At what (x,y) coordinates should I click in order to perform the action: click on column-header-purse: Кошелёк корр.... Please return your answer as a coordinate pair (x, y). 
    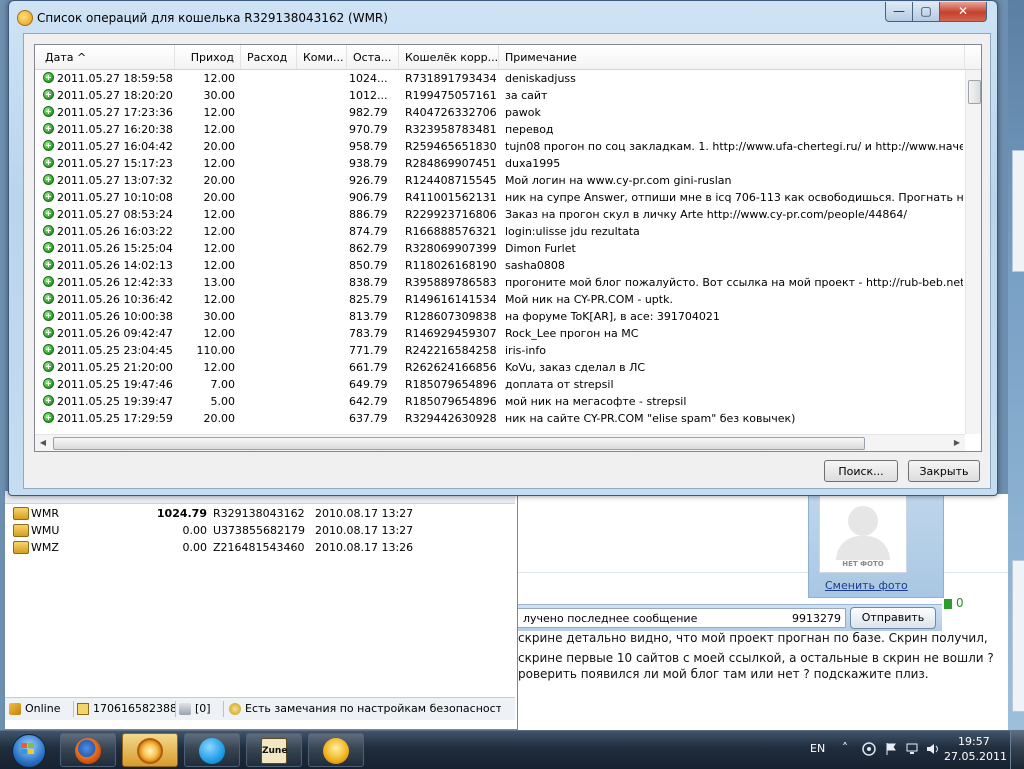
    Looking at the image, I should click on (449, 57).